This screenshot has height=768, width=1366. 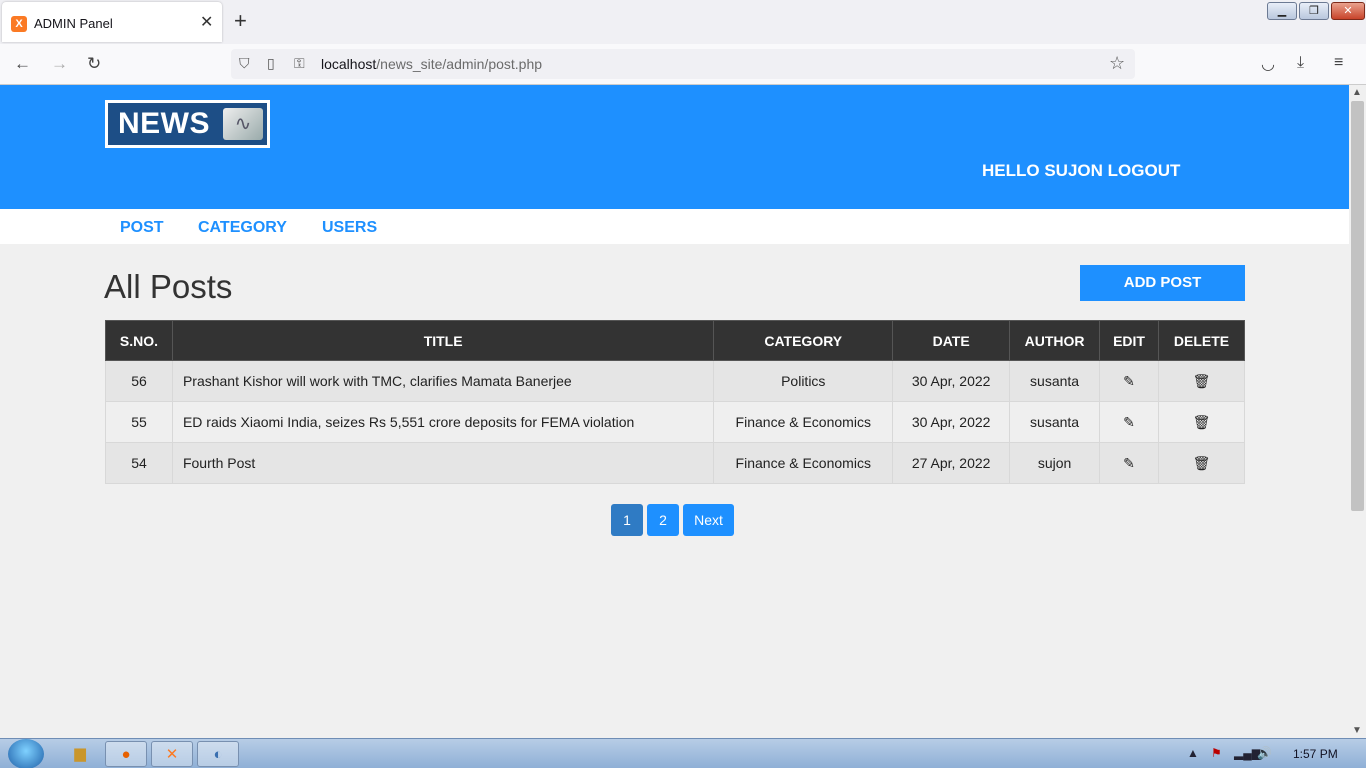 What do you see at coordinates (73, 23) in the screenshot?
I see `tab-title: ADMIN Panel` at bounding box center [73, 23].